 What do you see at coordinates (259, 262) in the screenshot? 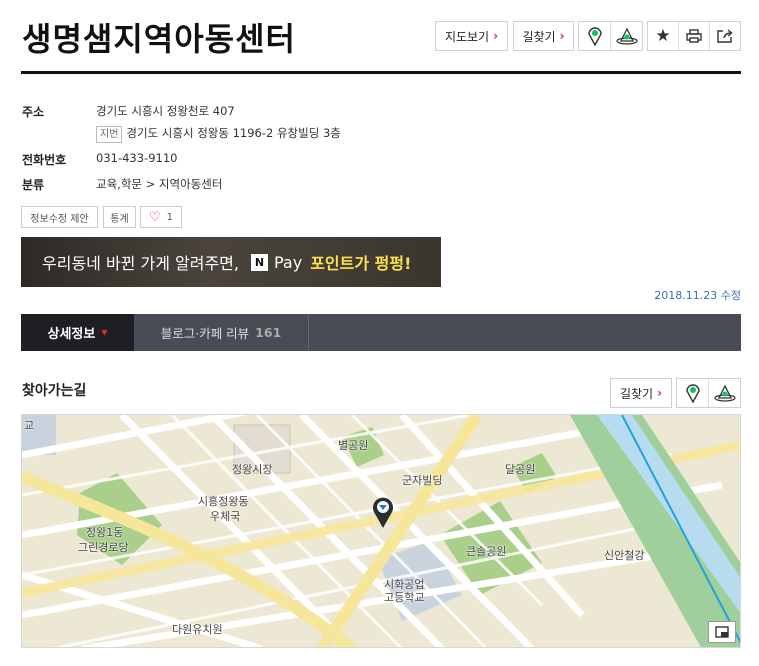
I see `naver-pay-logo: N` at bounding box center [259, 262].